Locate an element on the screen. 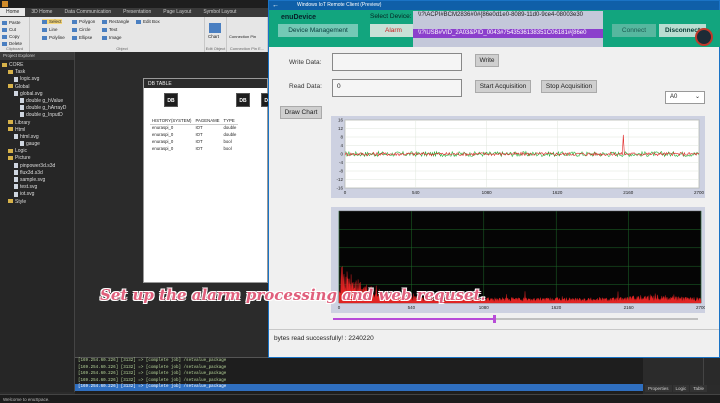 The height and width of the screenshot is (403, 720). paste-icon is located at coordinates (4, 22).